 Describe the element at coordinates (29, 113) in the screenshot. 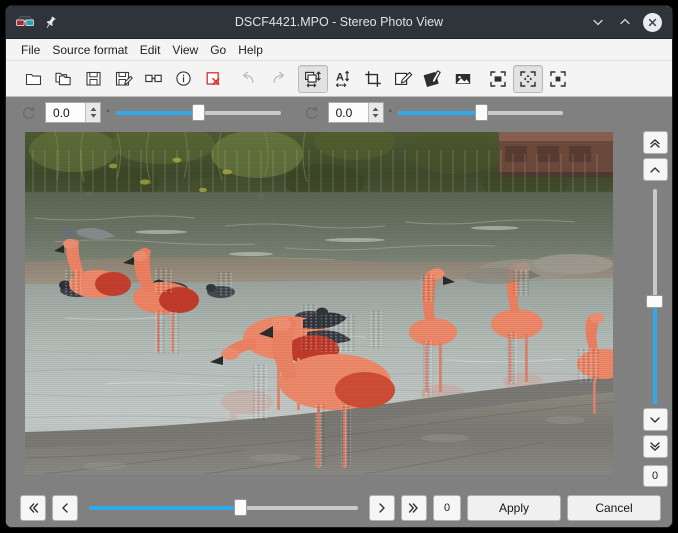

I see `rotate-reset-left-icon` at that location.